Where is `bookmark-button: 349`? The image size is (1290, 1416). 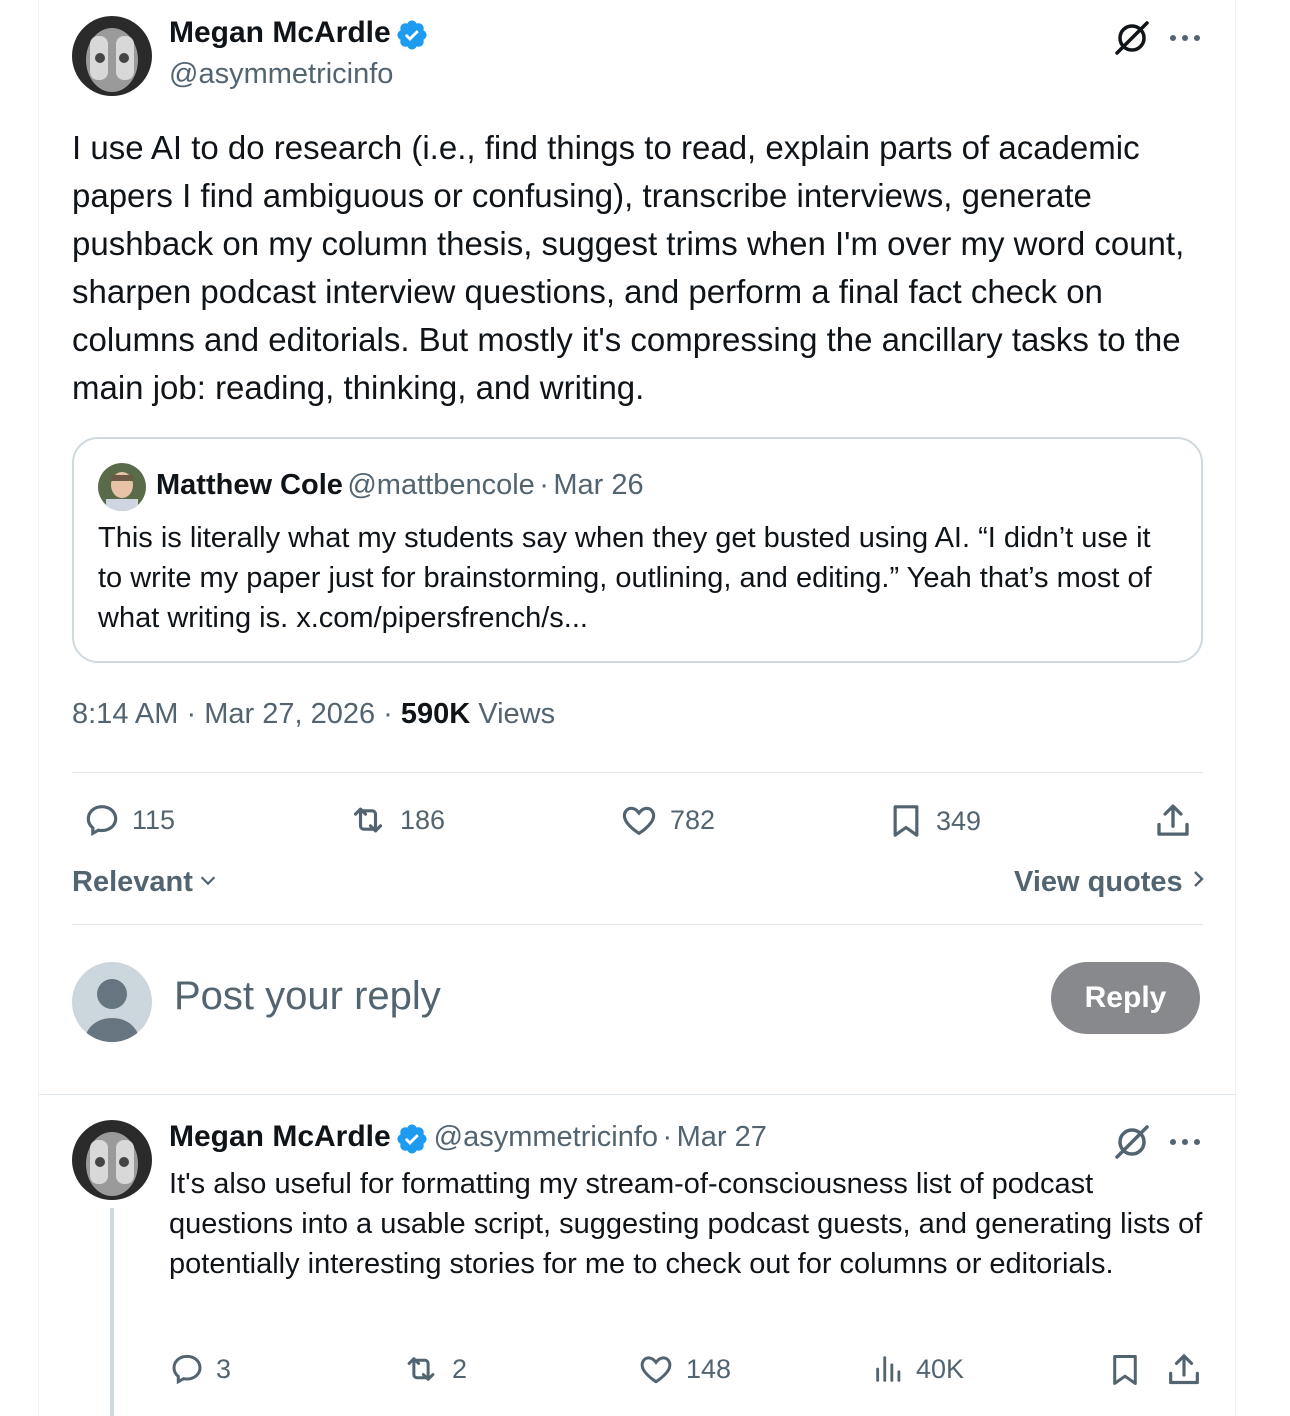 bookmark-button: 349 is located at coordinates (933, 821).